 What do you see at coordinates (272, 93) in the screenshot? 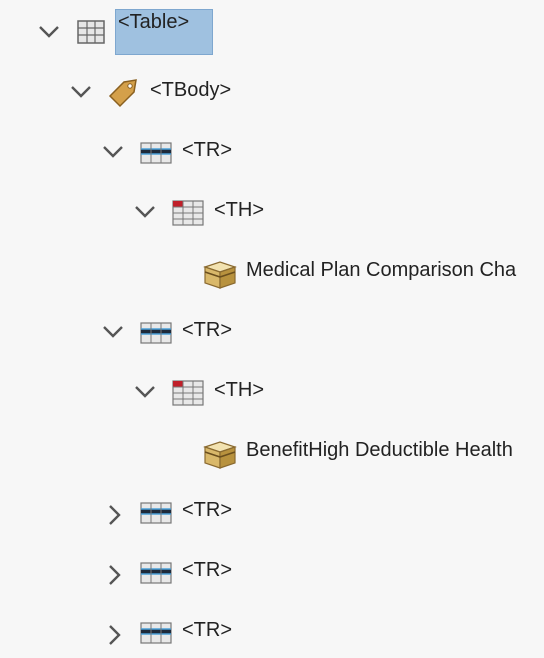
I see `tree-node-tbody: <TBody>` at bounding box center [272, 93].